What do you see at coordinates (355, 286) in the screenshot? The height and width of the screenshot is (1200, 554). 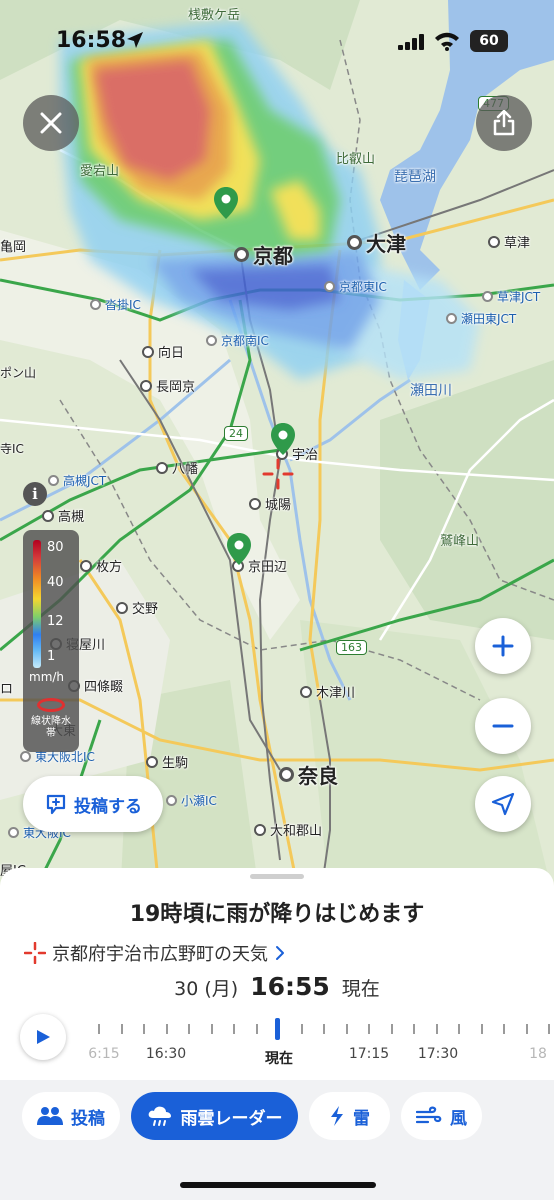 I see `map-label-kyoto-higashi-ic: 京都東IC` at bounding box center [355, 286].